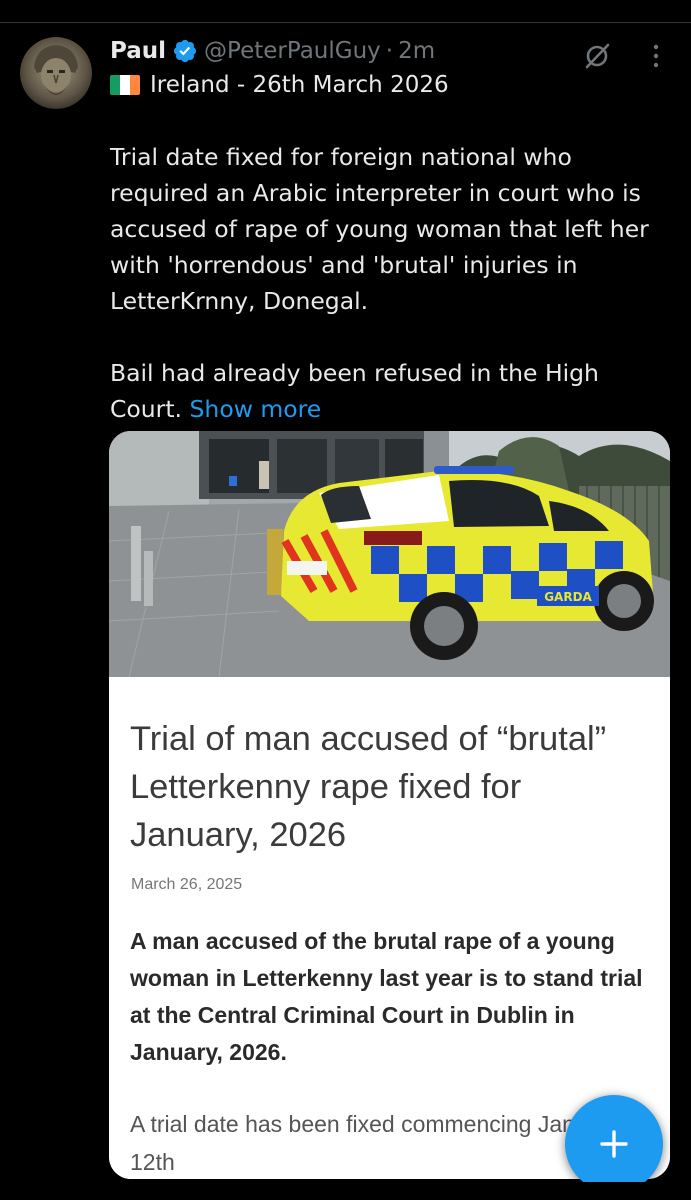 Image resolution: width=691 pixels, height=1200 pixels. What do you see at coordinates (345, 11) in the screenshot?
I see `top-divider` at bounding box center [345, 11].